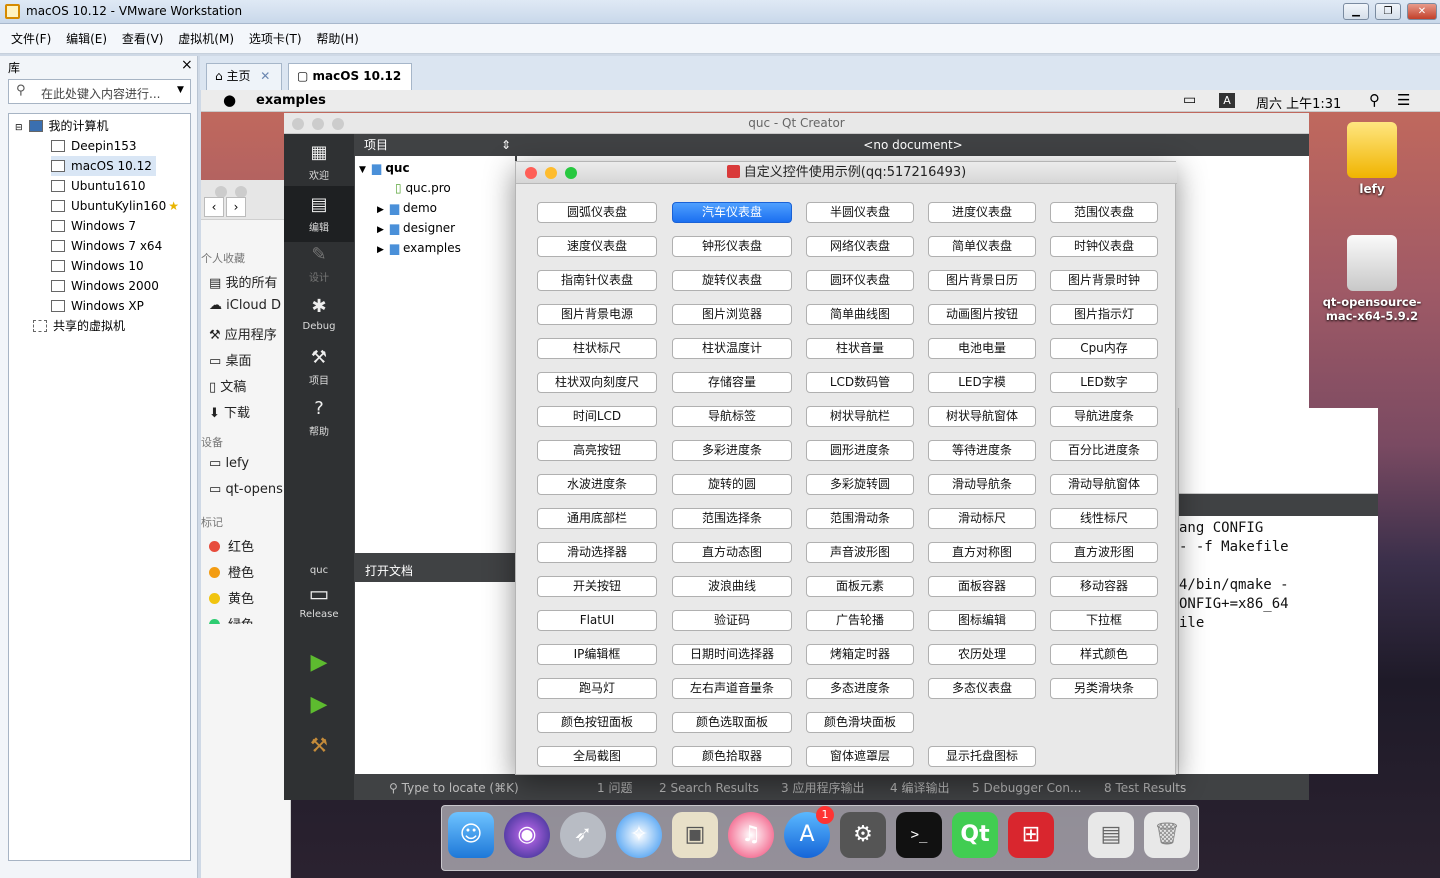 The width and height of the screenshot is (1440, 878). Describe the element at coordinates (597, 518) in the screenshot. I see `control-demo-button: 通用底部栏` at that location.